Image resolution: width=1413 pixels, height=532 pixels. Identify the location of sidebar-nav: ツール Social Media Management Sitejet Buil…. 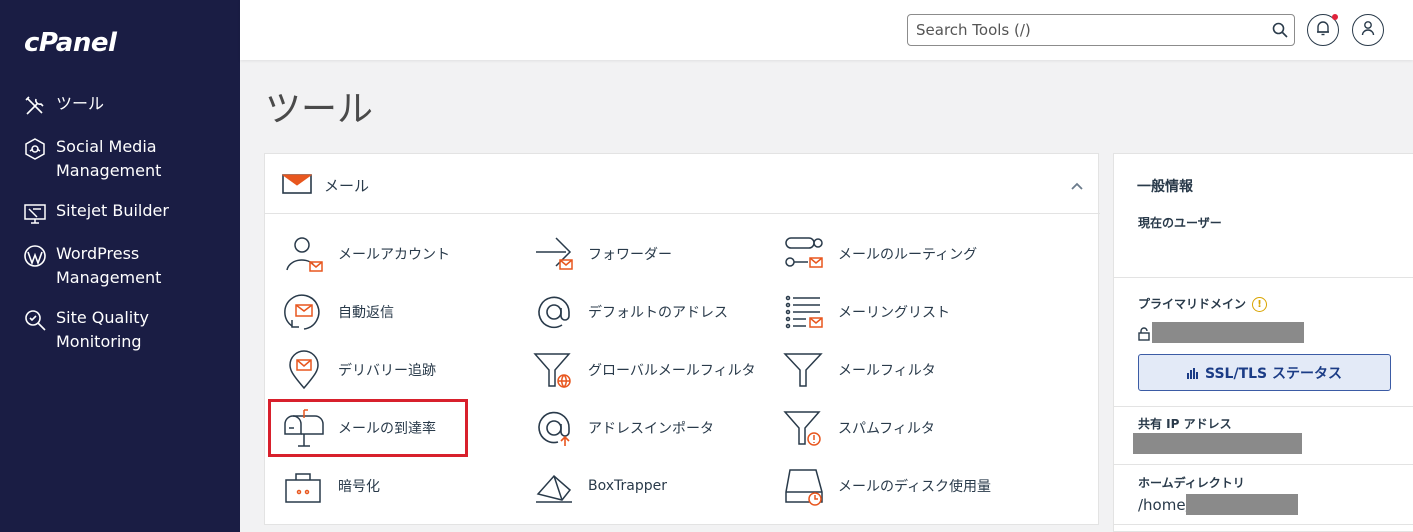
(120, 231).